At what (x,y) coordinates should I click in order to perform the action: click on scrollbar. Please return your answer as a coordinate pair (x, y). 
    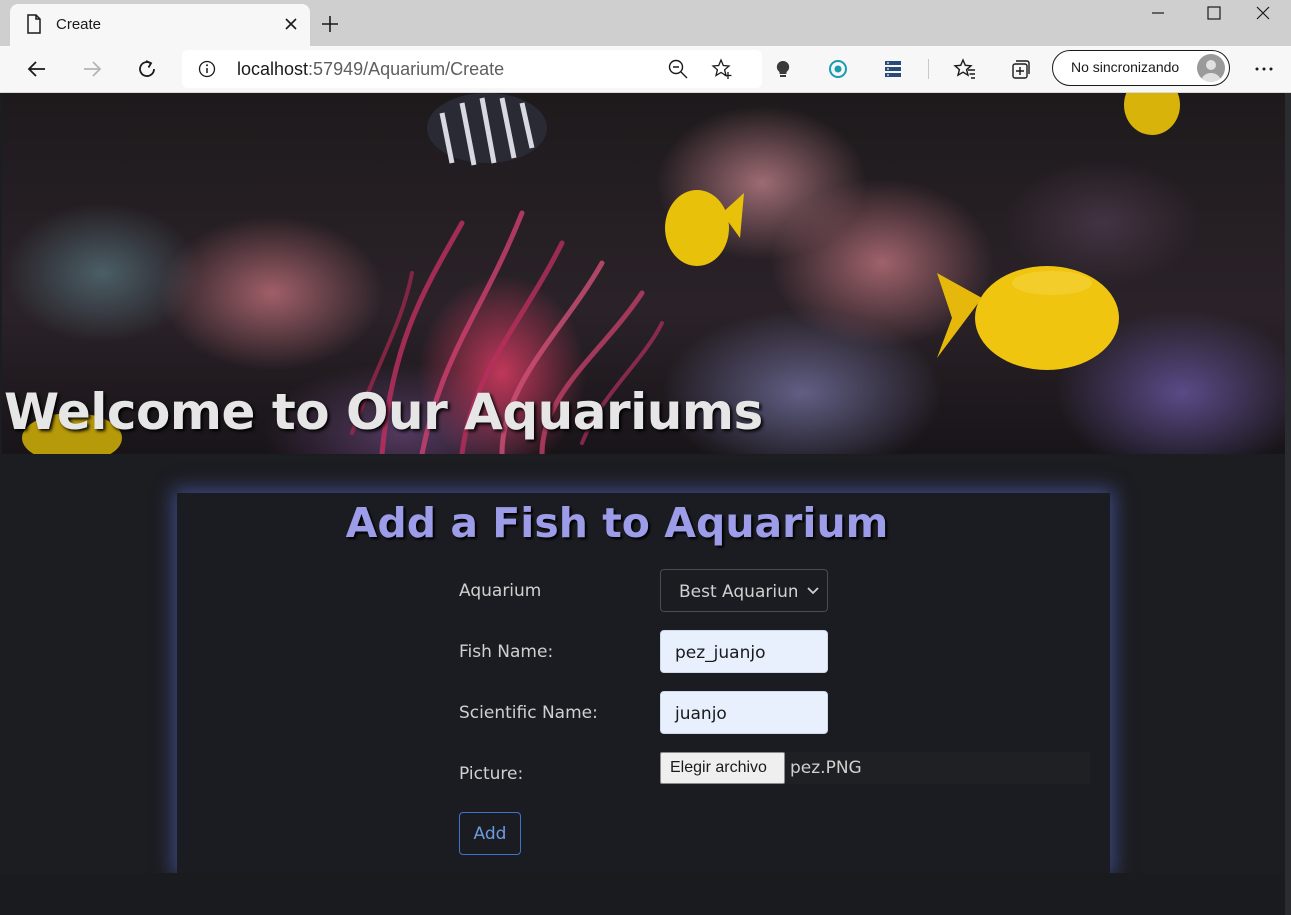
    Looking at the image, I should click on (1288, 504).